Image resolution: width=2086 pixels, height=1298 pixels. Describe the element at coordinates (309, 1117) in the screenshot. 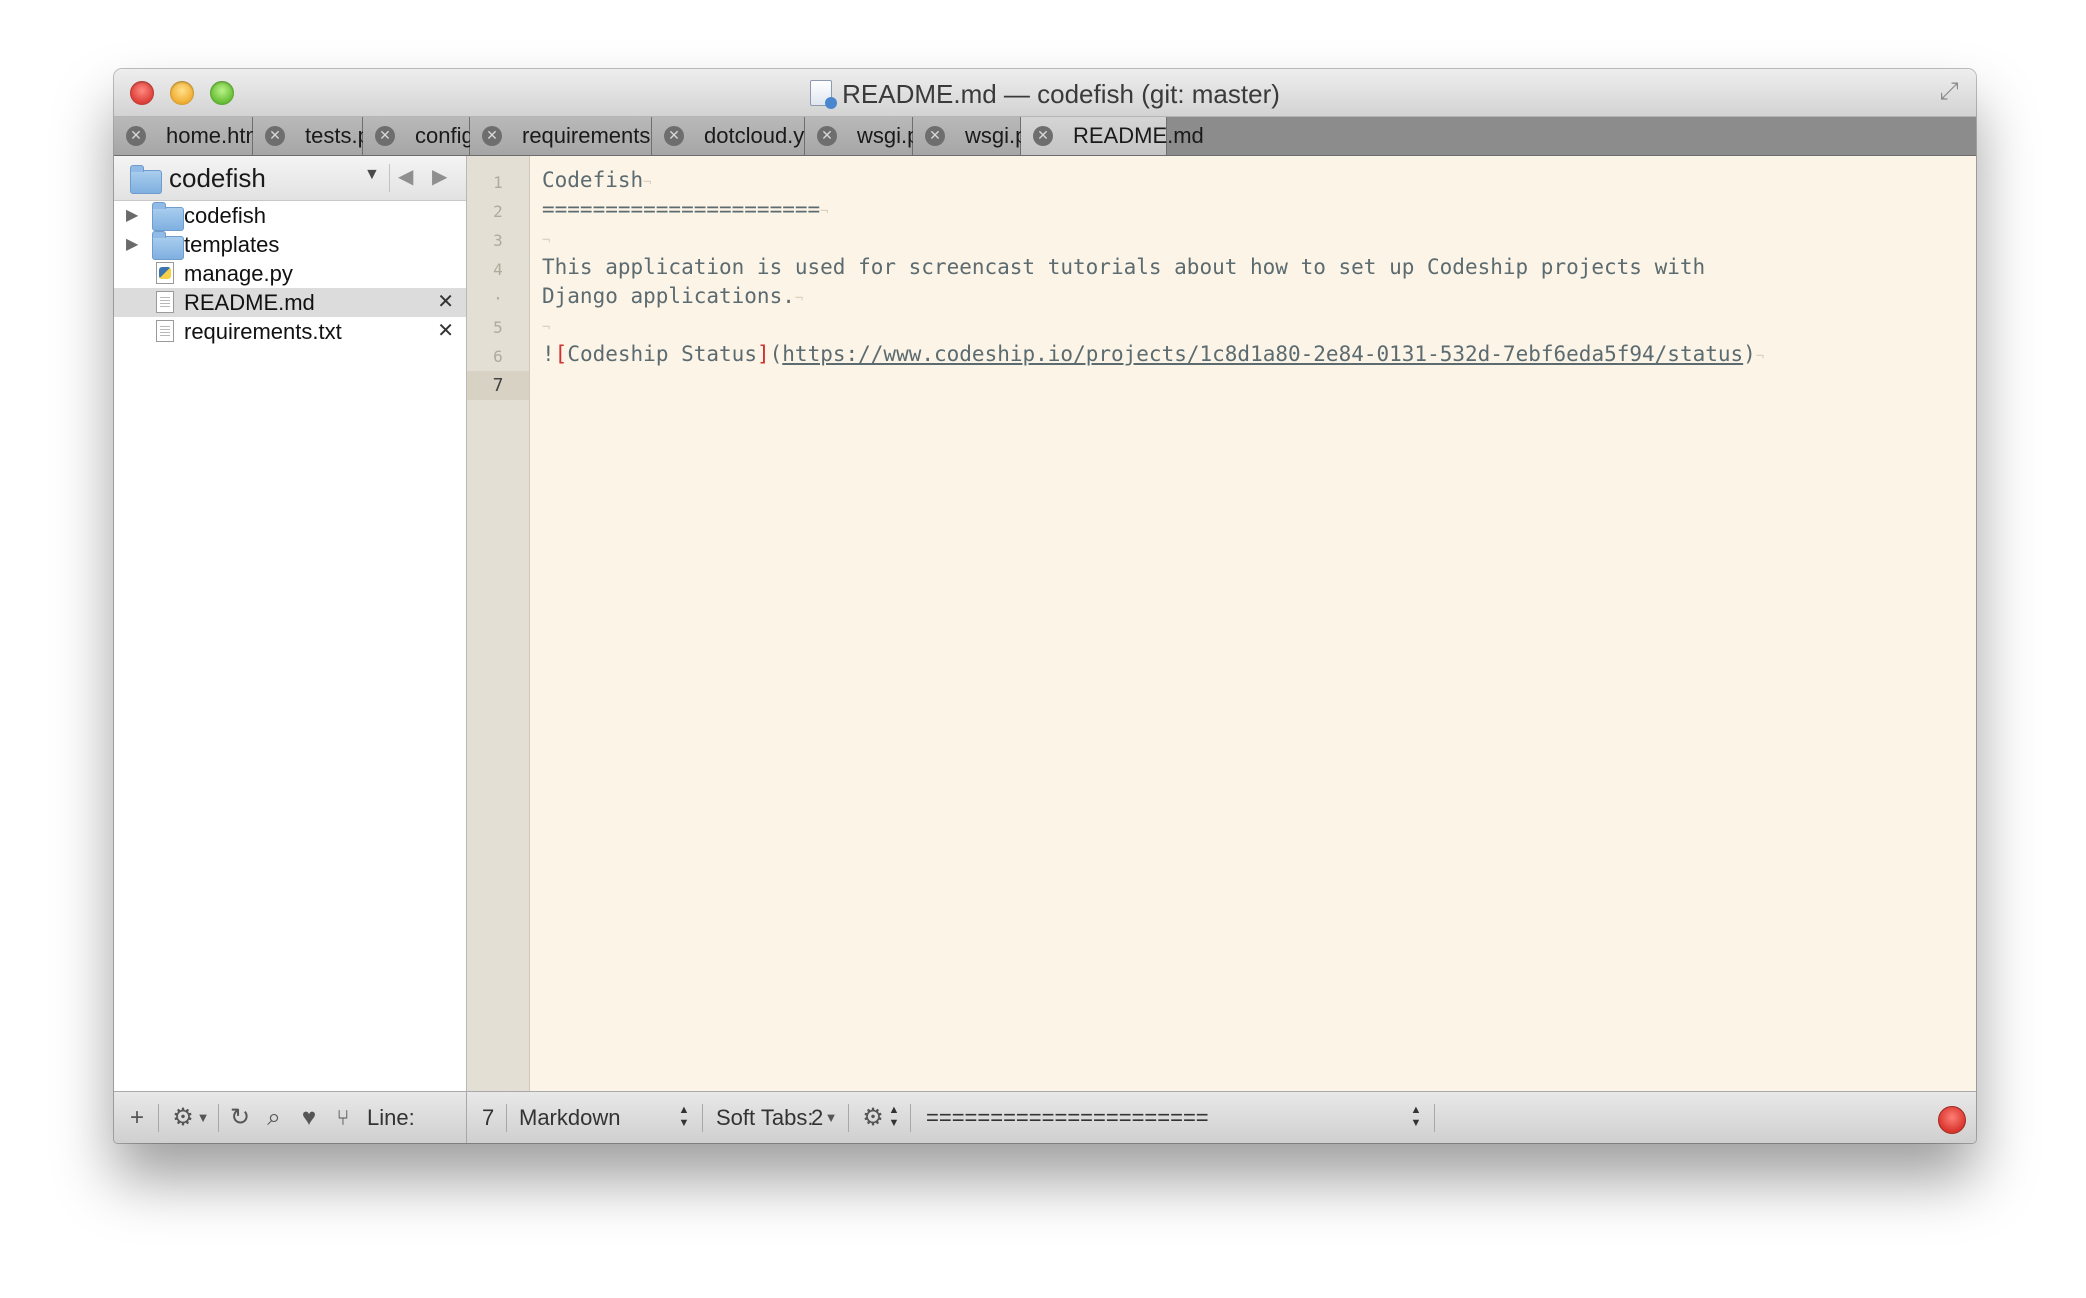

I see `heart-icon: ♥` at that location.